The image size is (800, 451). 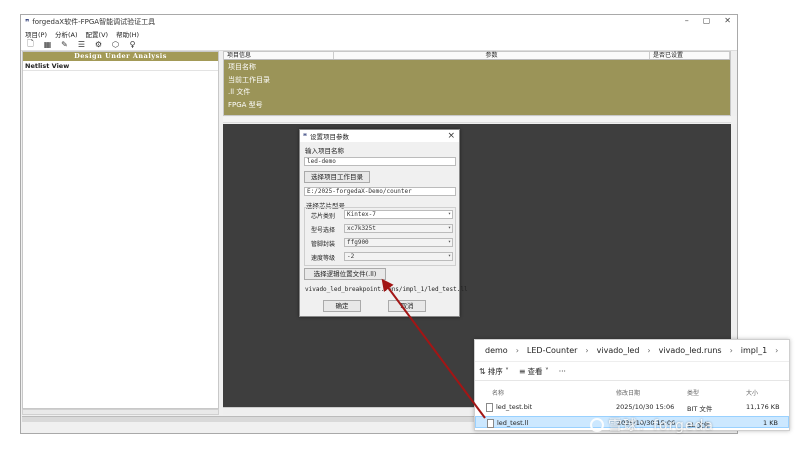 I want to click on wrench-icon: ✎, so click(x=64, y=45).